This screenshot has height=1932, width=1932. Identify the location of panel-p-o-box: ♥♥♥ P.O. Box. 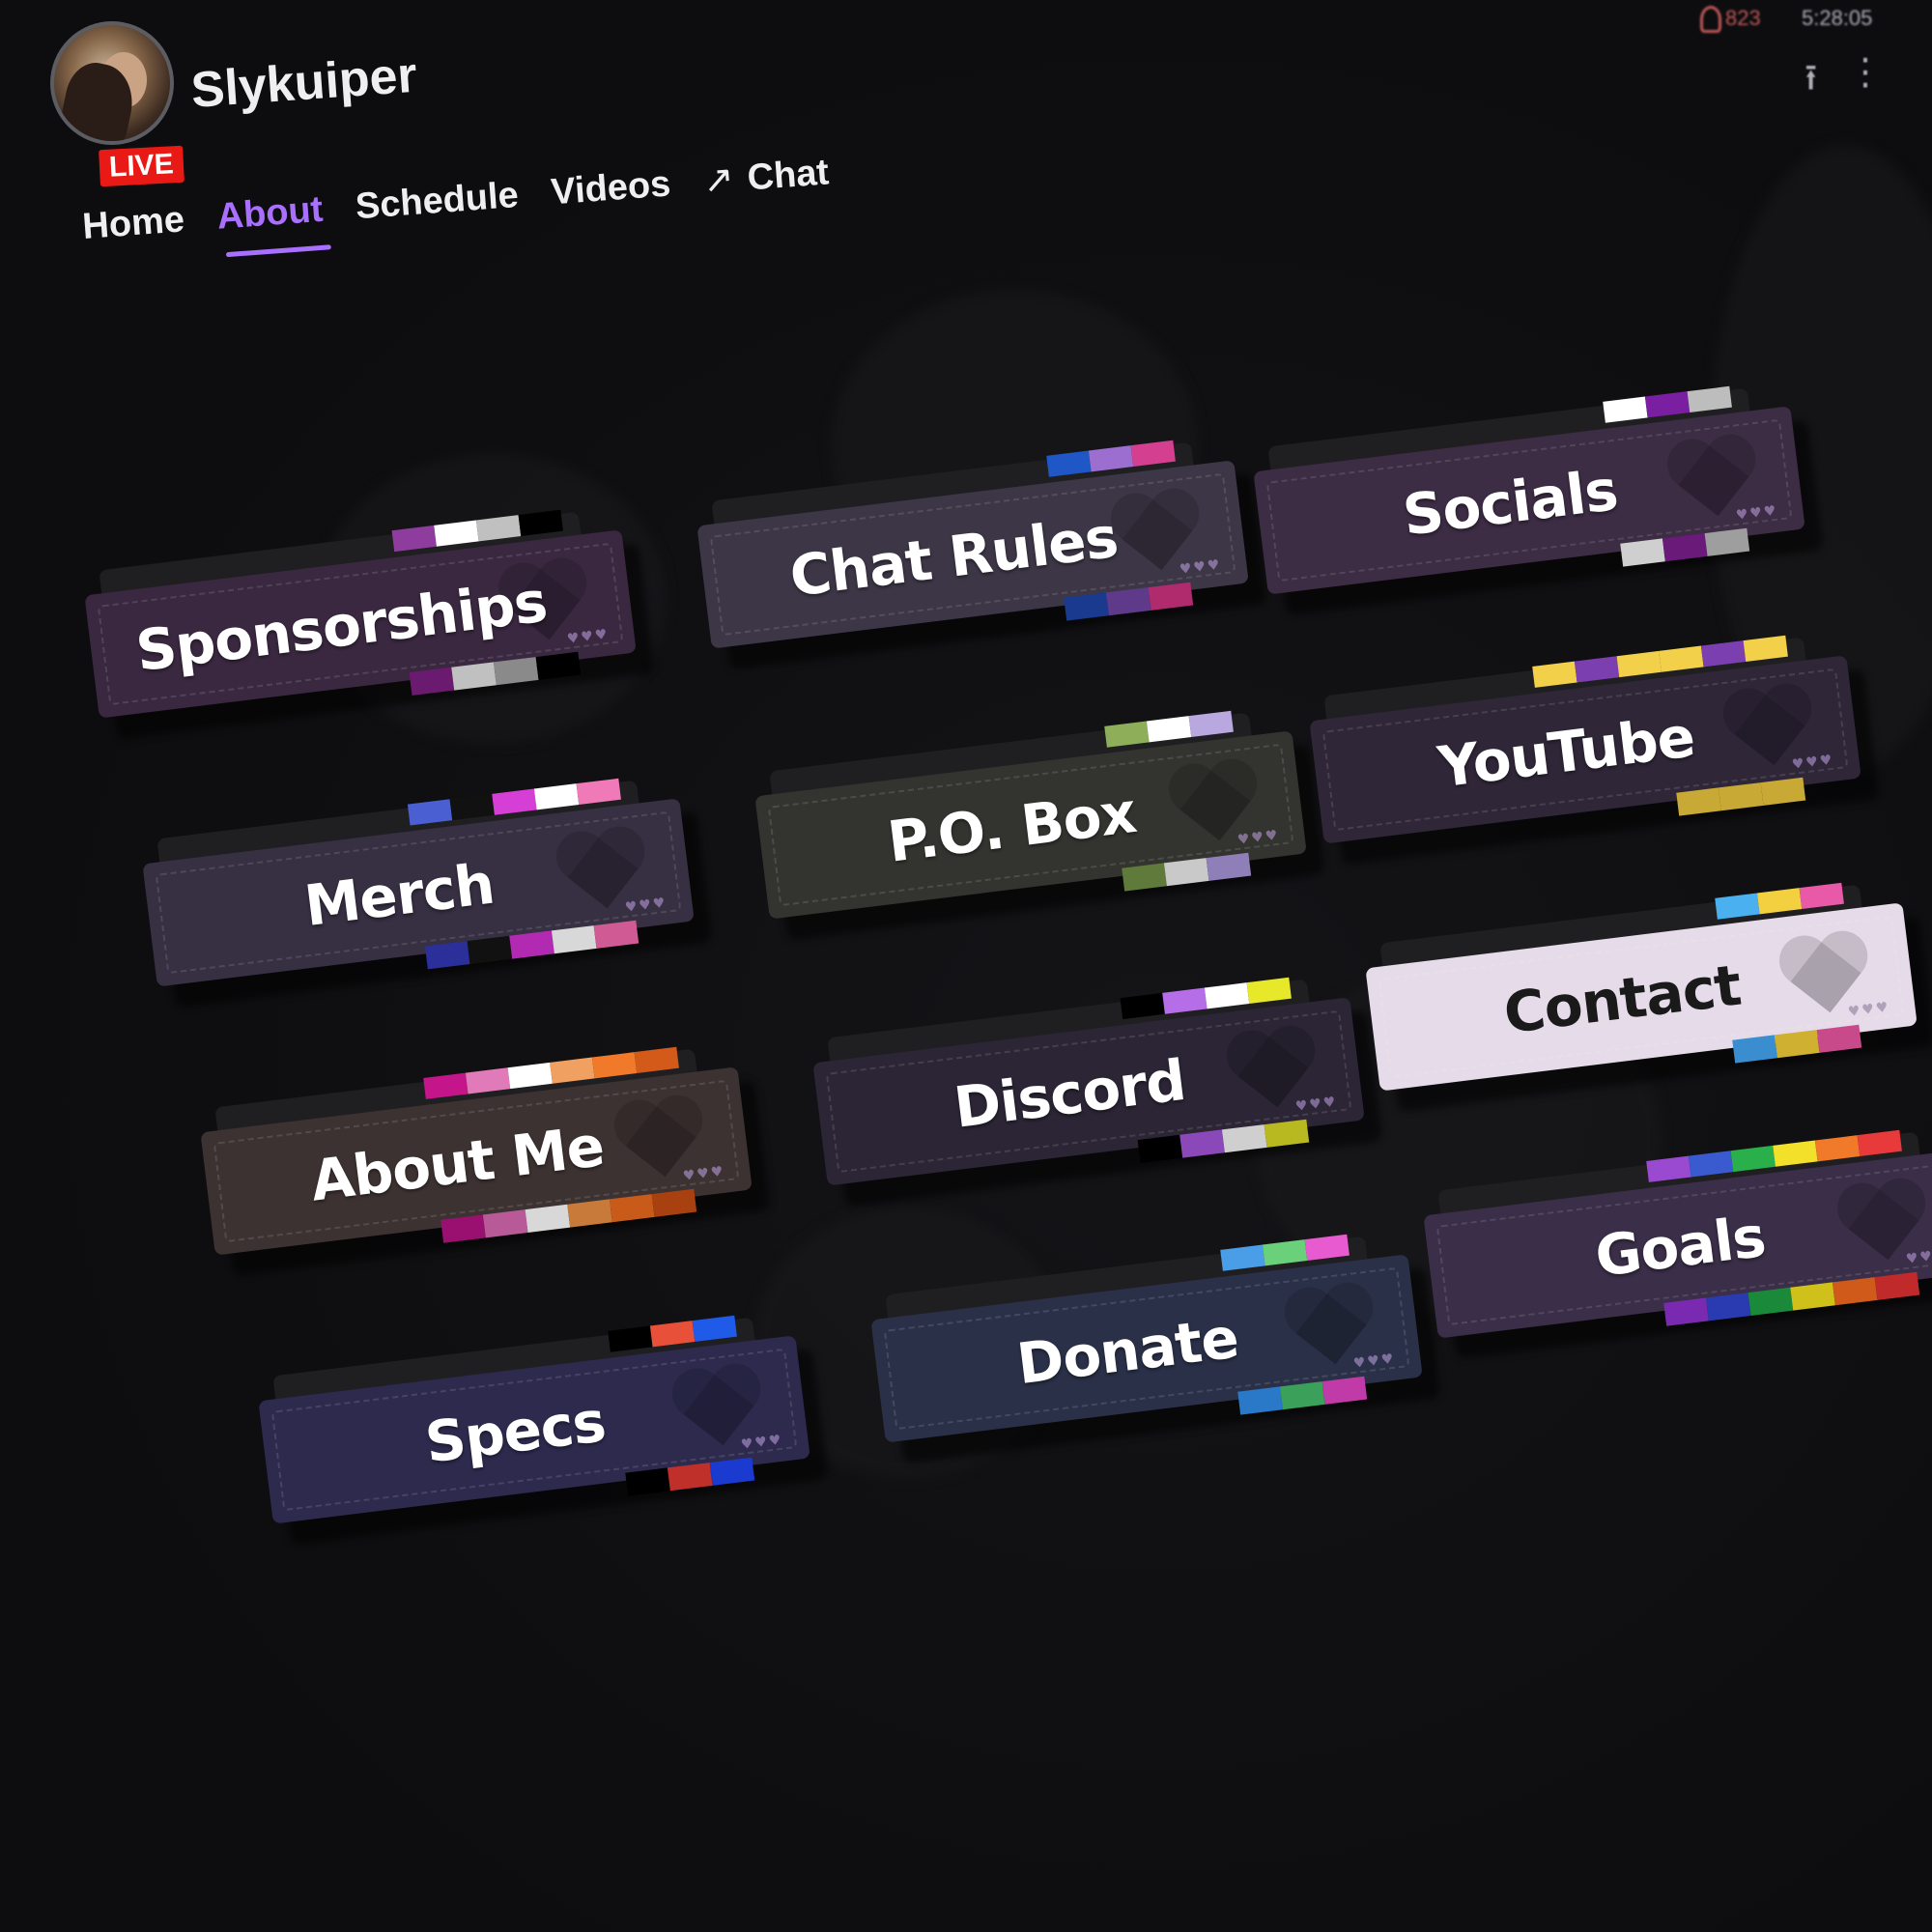
(1039, 825).